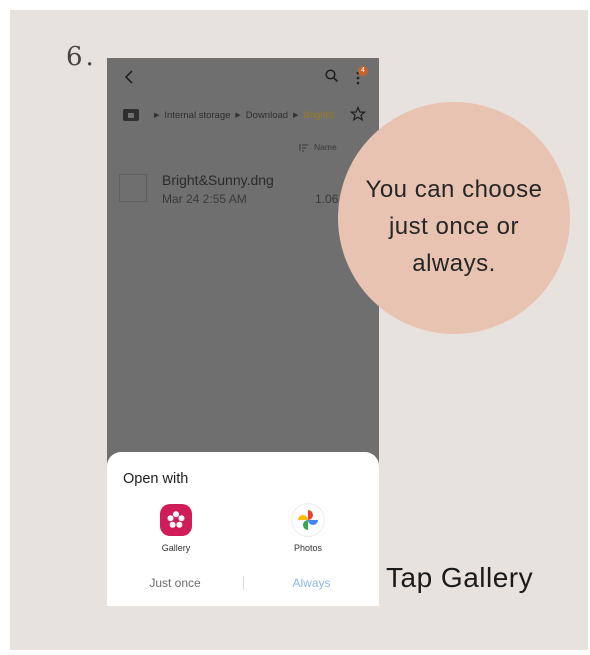 This screenshot has width=590, height=655. I want to click on photos-option: Photos, so click(308, 534).